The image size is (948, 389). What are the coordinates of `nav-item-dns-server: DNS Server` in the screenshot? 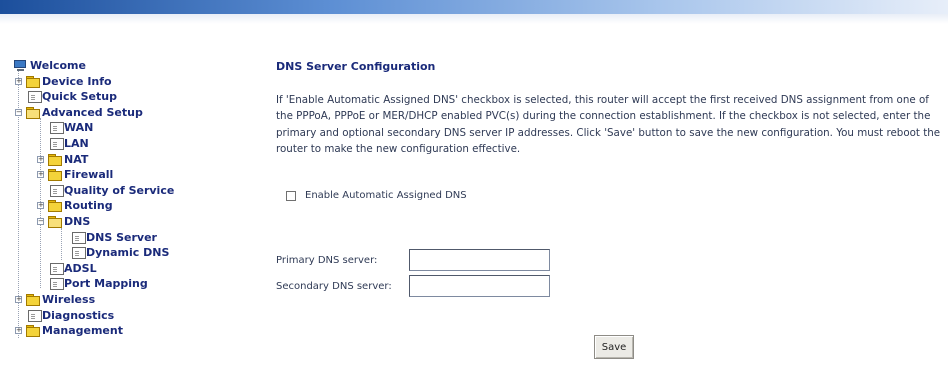 It's located at (134, 238).